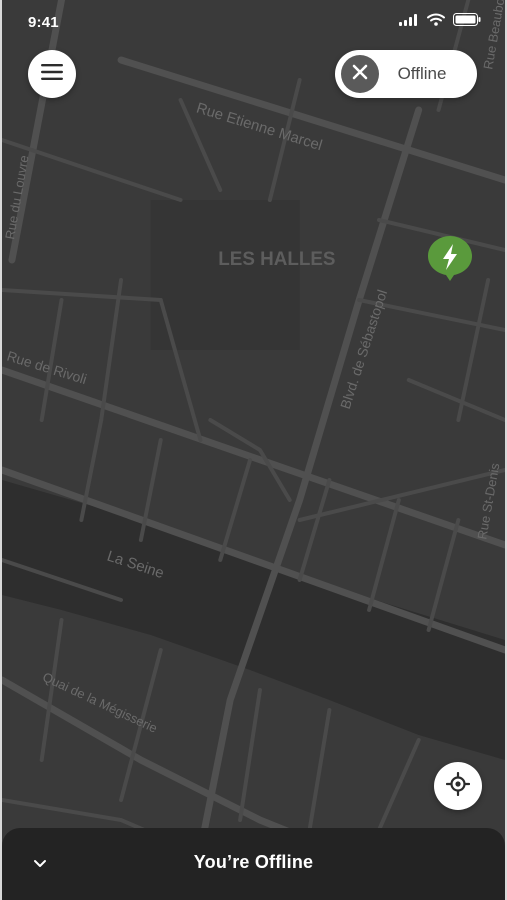  Describe the element at coordinates (467, 22) in the screenshot. I see `battery-icon` at that location.